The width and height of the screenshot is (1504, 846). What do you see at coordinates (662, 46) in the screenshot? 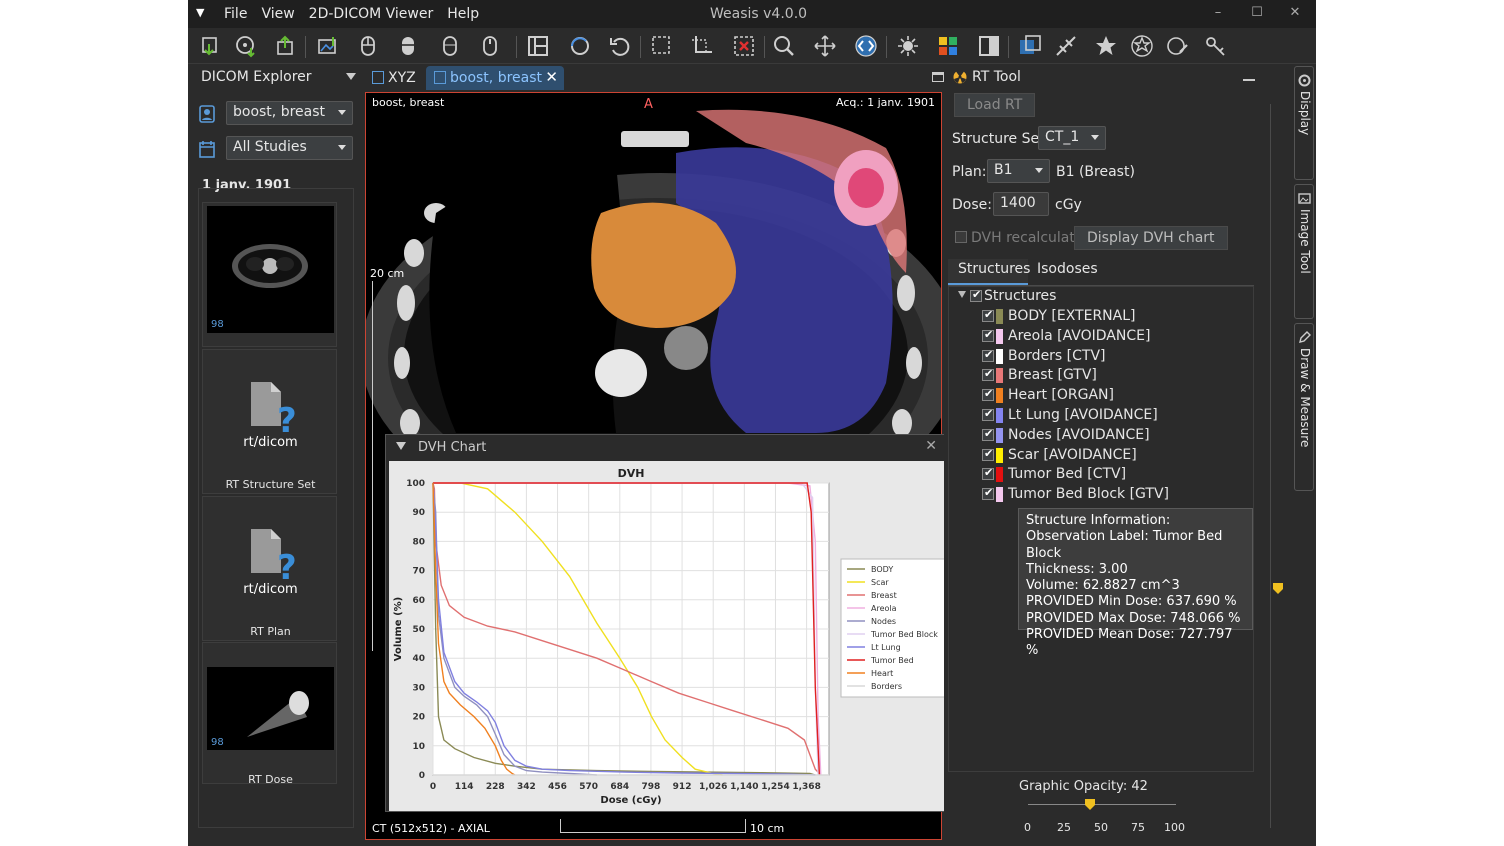
I see `select-region-icon` at bounding box center [662, 46].